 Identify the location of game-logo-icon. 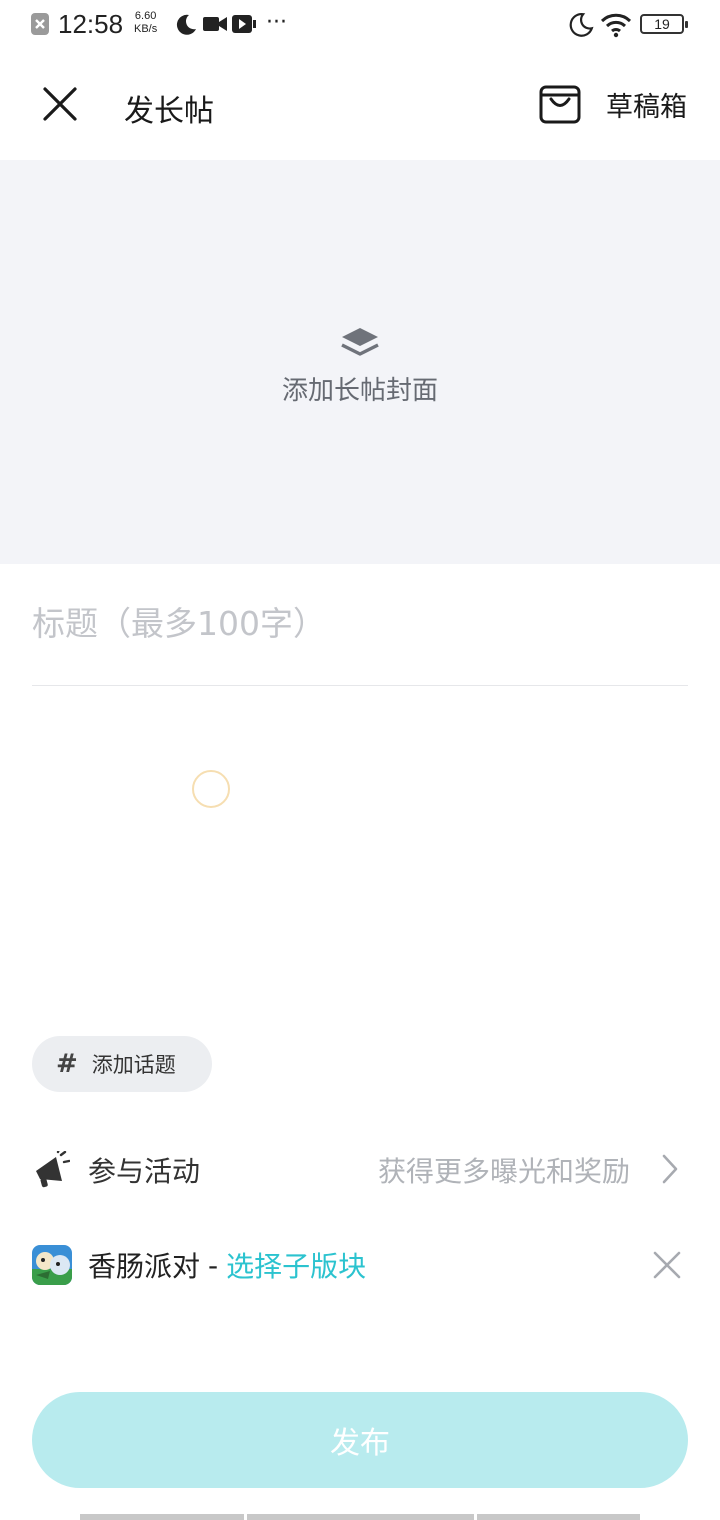
(52, 1265).